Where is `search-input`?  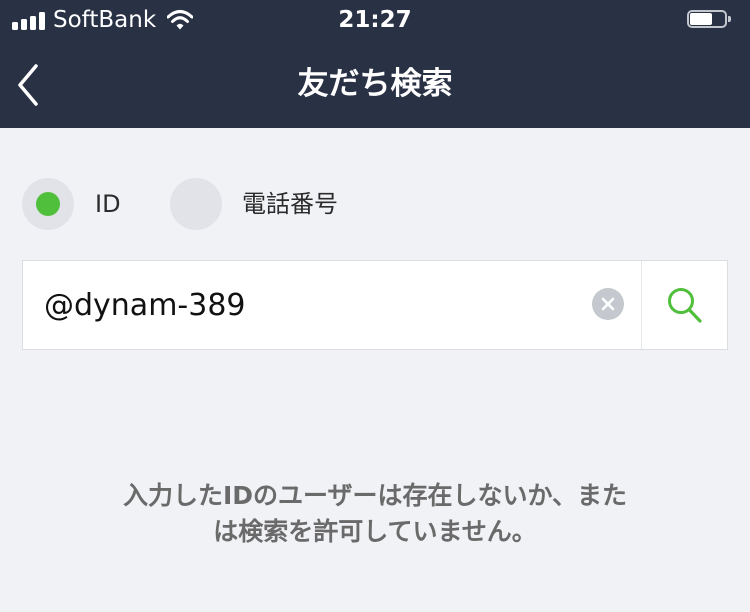 search-input is located at coordinates (314, 305).